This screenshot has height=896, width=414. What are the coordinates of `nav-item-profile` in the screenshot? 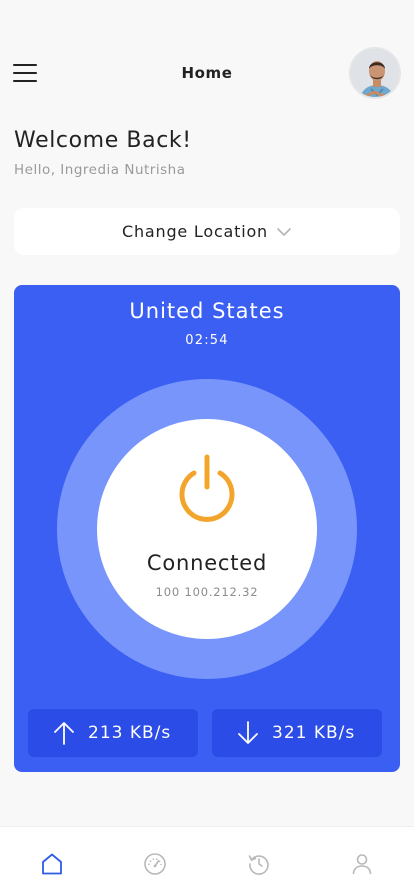 It's located at (362, 861).